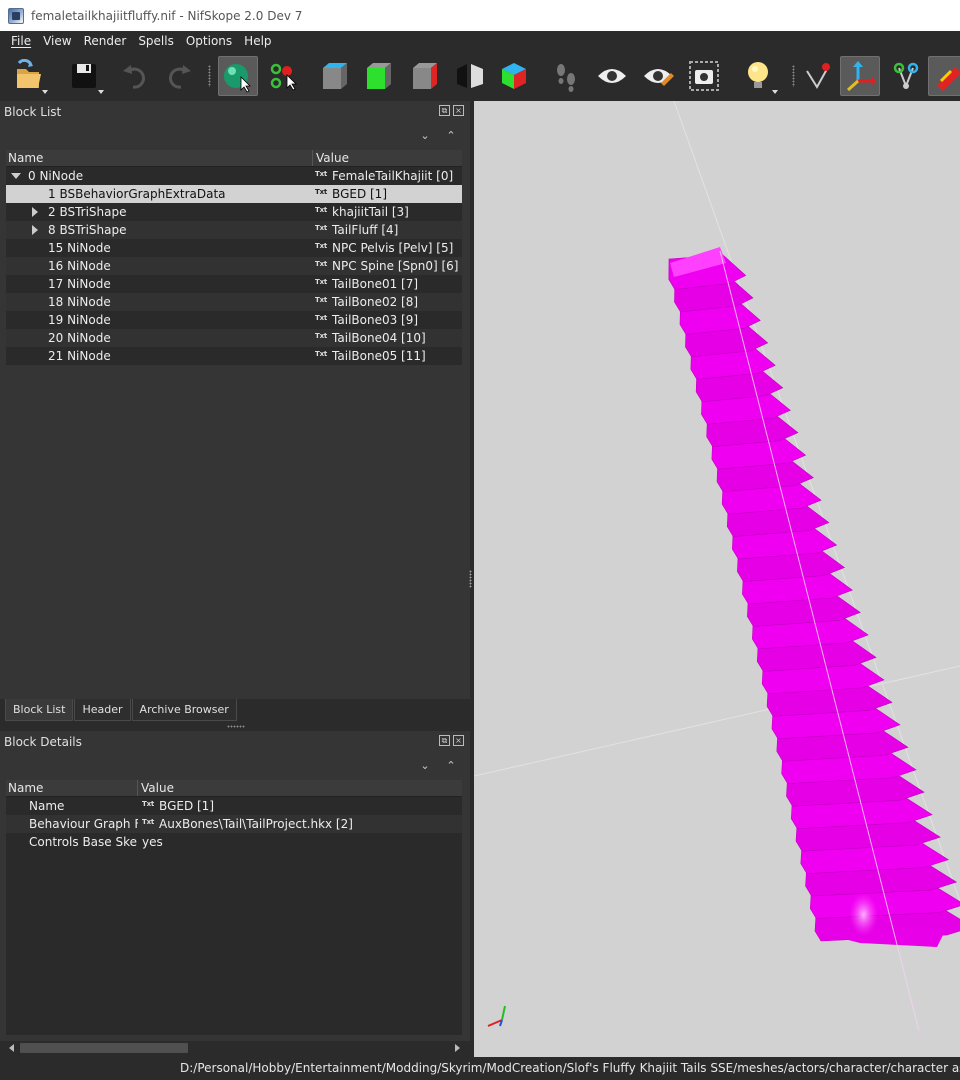 The height and width of the screenshot is (1080, 960). What do you see at coordinates (234, 194) in the screenshot?
I see `tree-row: 1 BSBehaviorGraphExtraData Txt BGED [1]` at bounding box center [234, 194].